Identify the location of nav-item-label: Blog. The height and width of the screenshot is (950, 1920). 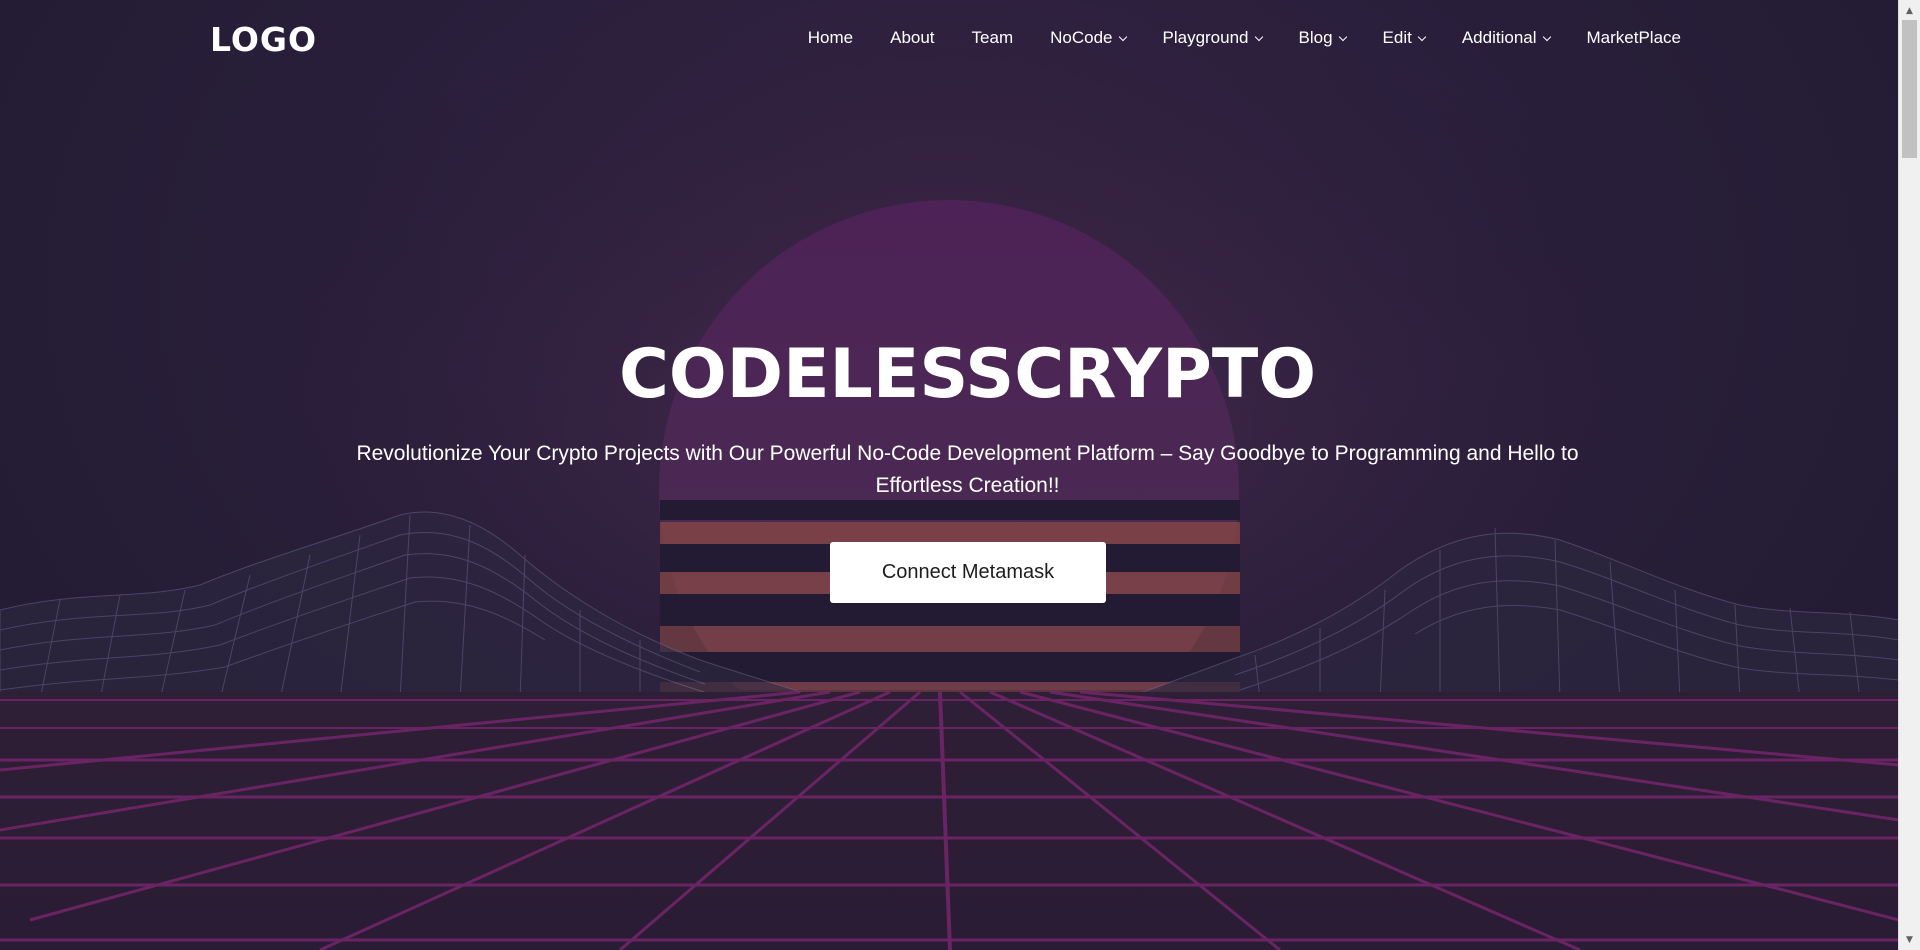
(1315, 37).